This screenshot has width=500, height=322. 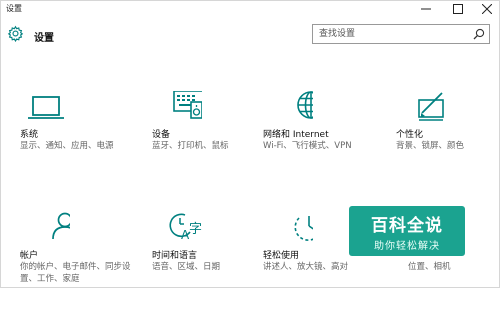 What do you see at coordinates (306, 267) in the screenshot?
I see `tile-description: 讲述人、放大镜、高对` at bounding box center [306, 267].